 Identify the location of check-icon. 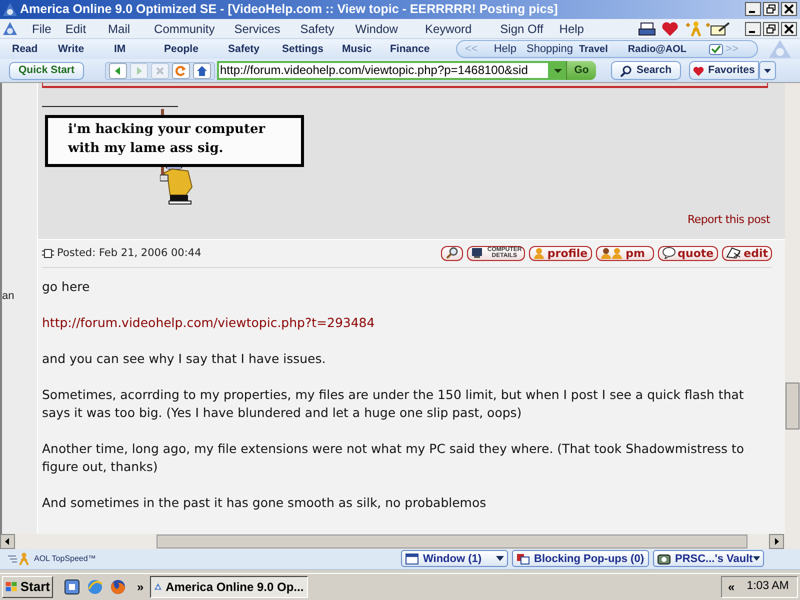
(715, 49).